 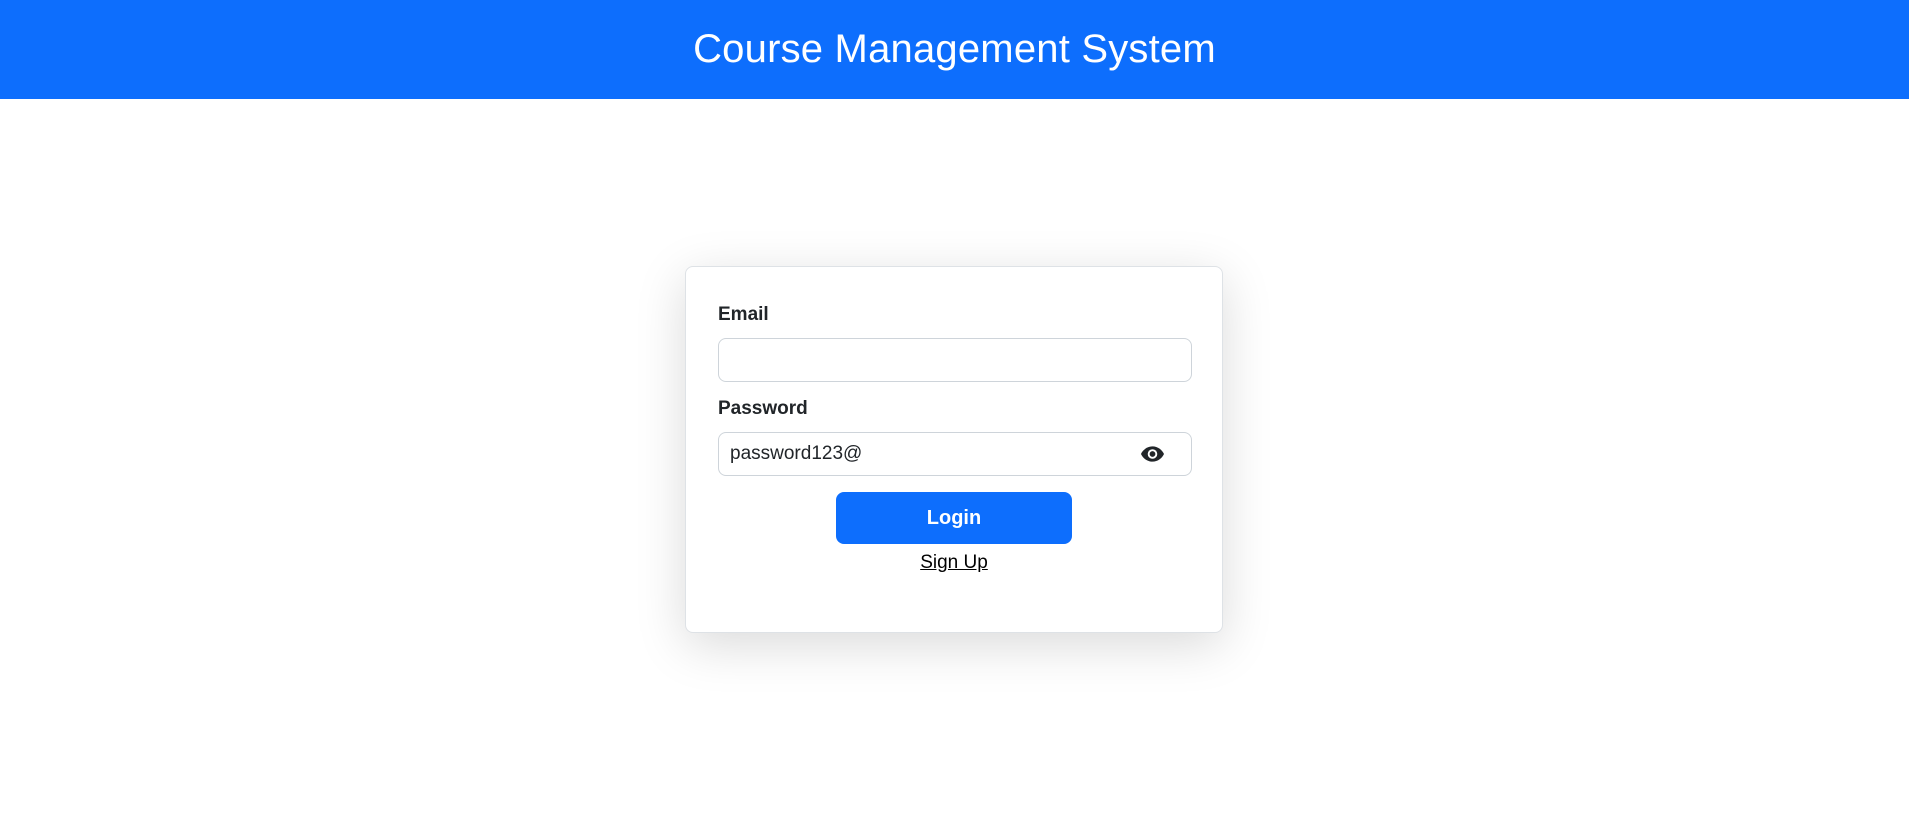 I want to click on app-header: Course Management System, so click(x=954, y=49).